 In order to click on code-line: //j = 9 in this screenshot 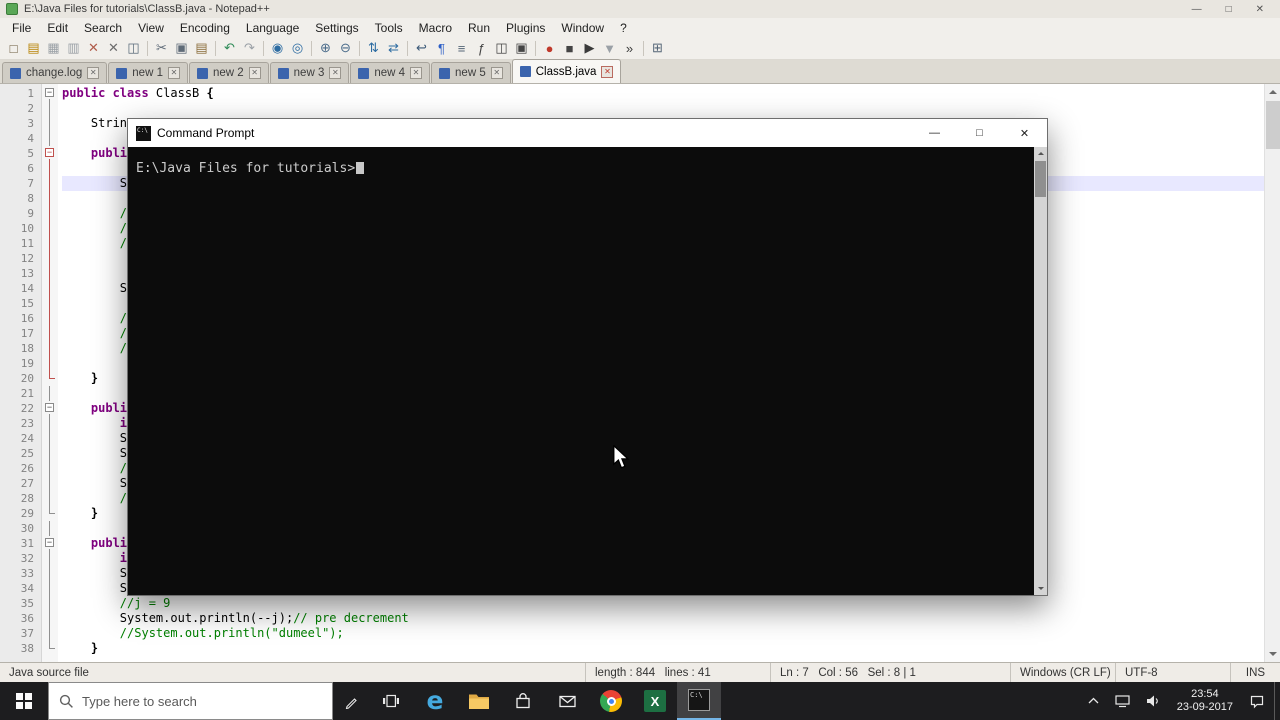, I will do `click(663, 603)`.